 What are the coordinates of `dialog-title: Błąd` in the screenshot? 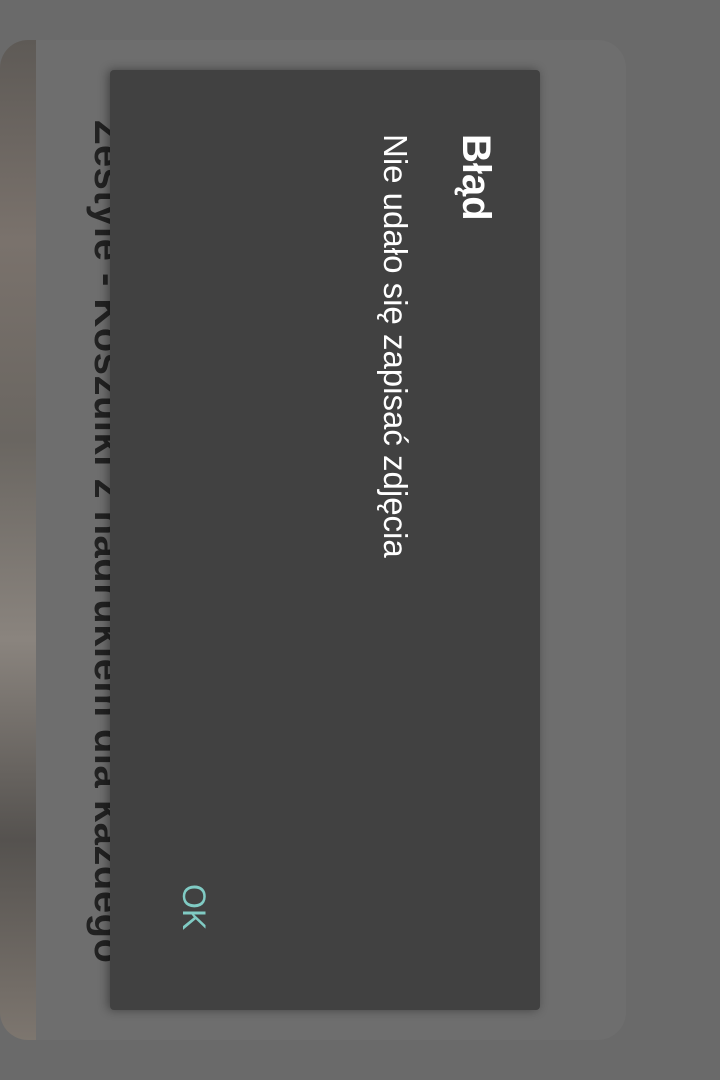 It's located at (476, 177).